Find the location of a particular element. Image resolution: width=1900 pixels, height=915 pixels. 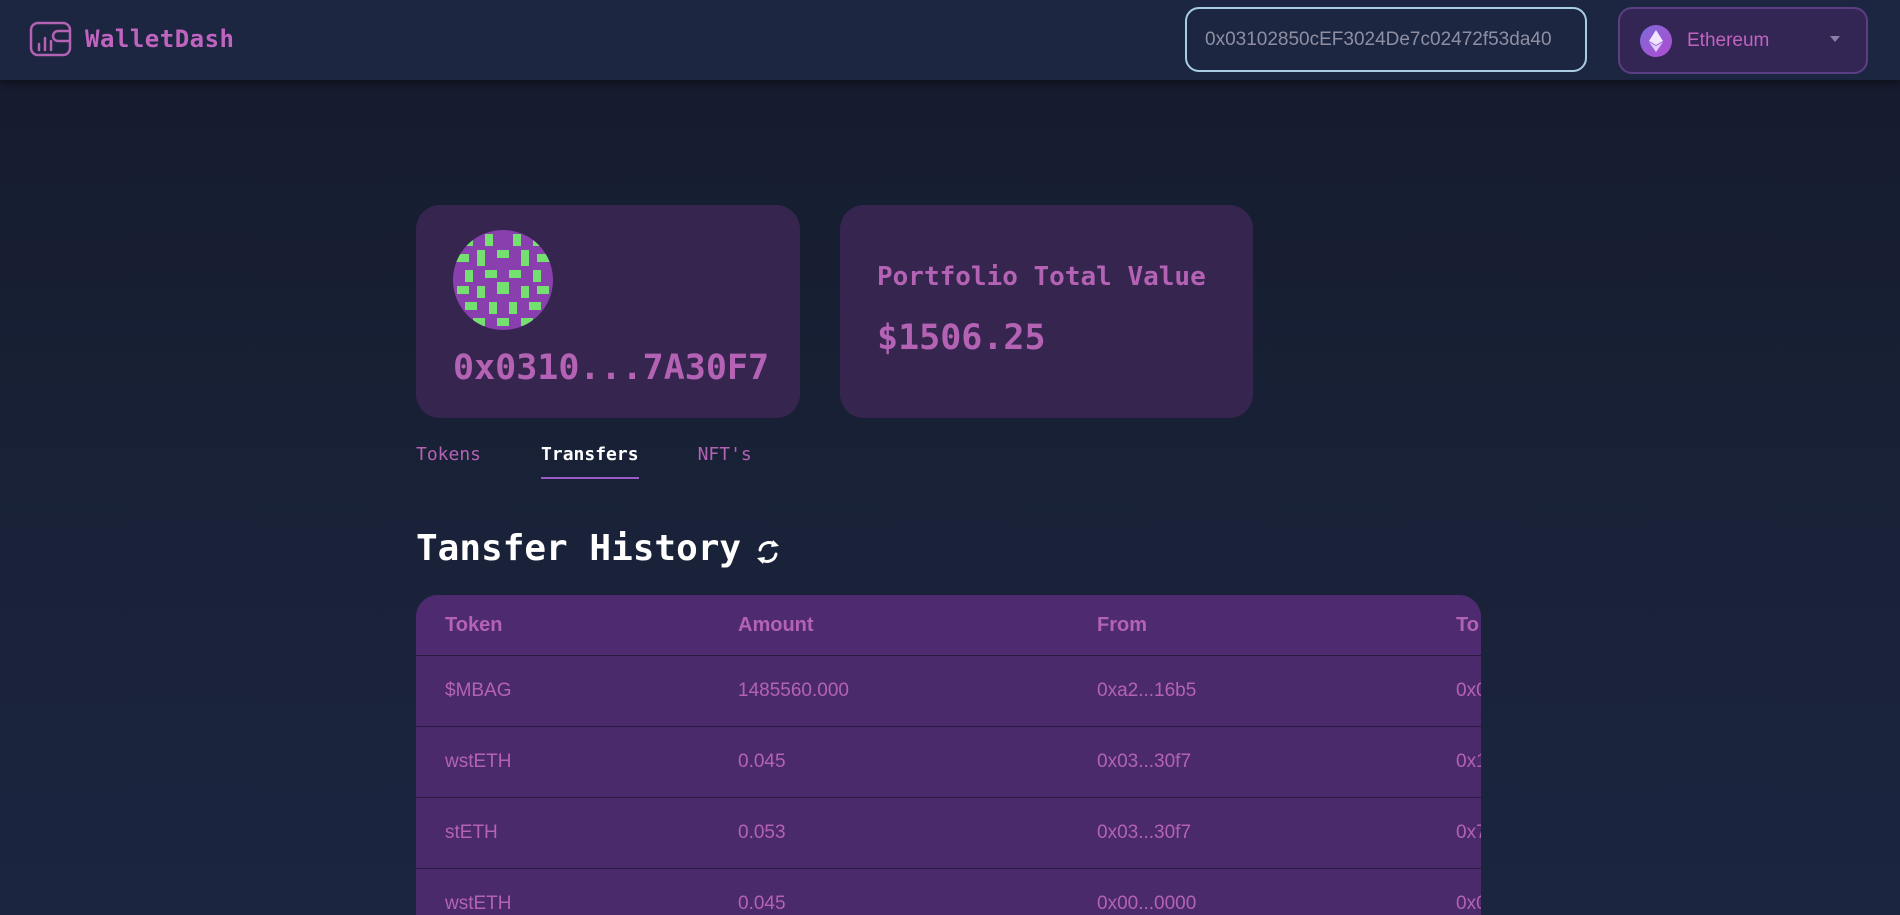

ethereum-icon is located at coordinates (1656, 40).